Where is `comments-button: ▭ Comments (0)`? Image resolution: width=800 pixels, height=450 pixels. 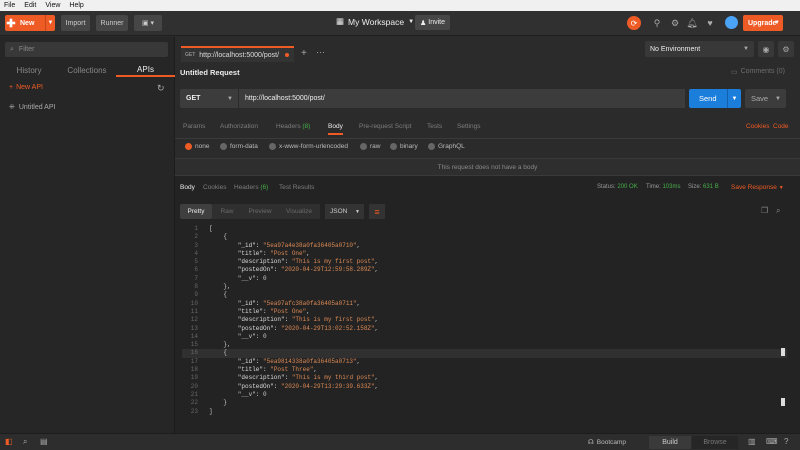 comments-button: ▭ Comments (0) is located at coordinates (758, 72).